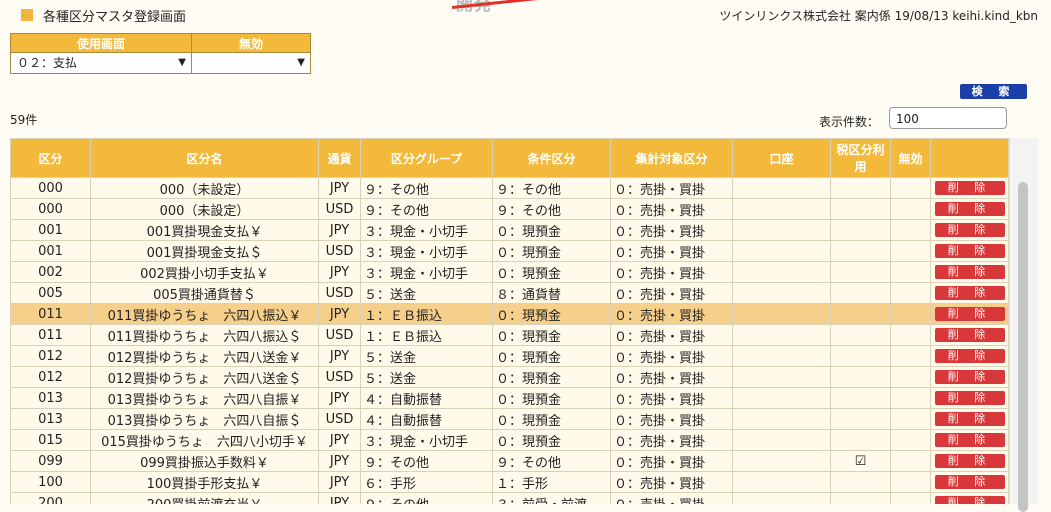 The image size is (1051, 512). I want to click on col-header-group: 区分グループ, so click(426, 158).